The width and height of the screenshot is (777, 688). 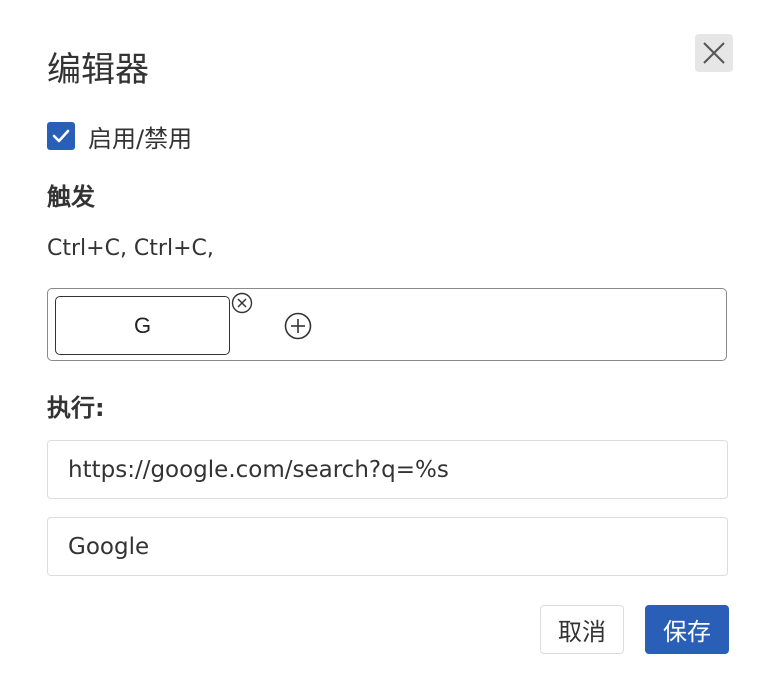 I want to click on enable-toggle-row: 启用/禁用, so click(x=119, y=136).